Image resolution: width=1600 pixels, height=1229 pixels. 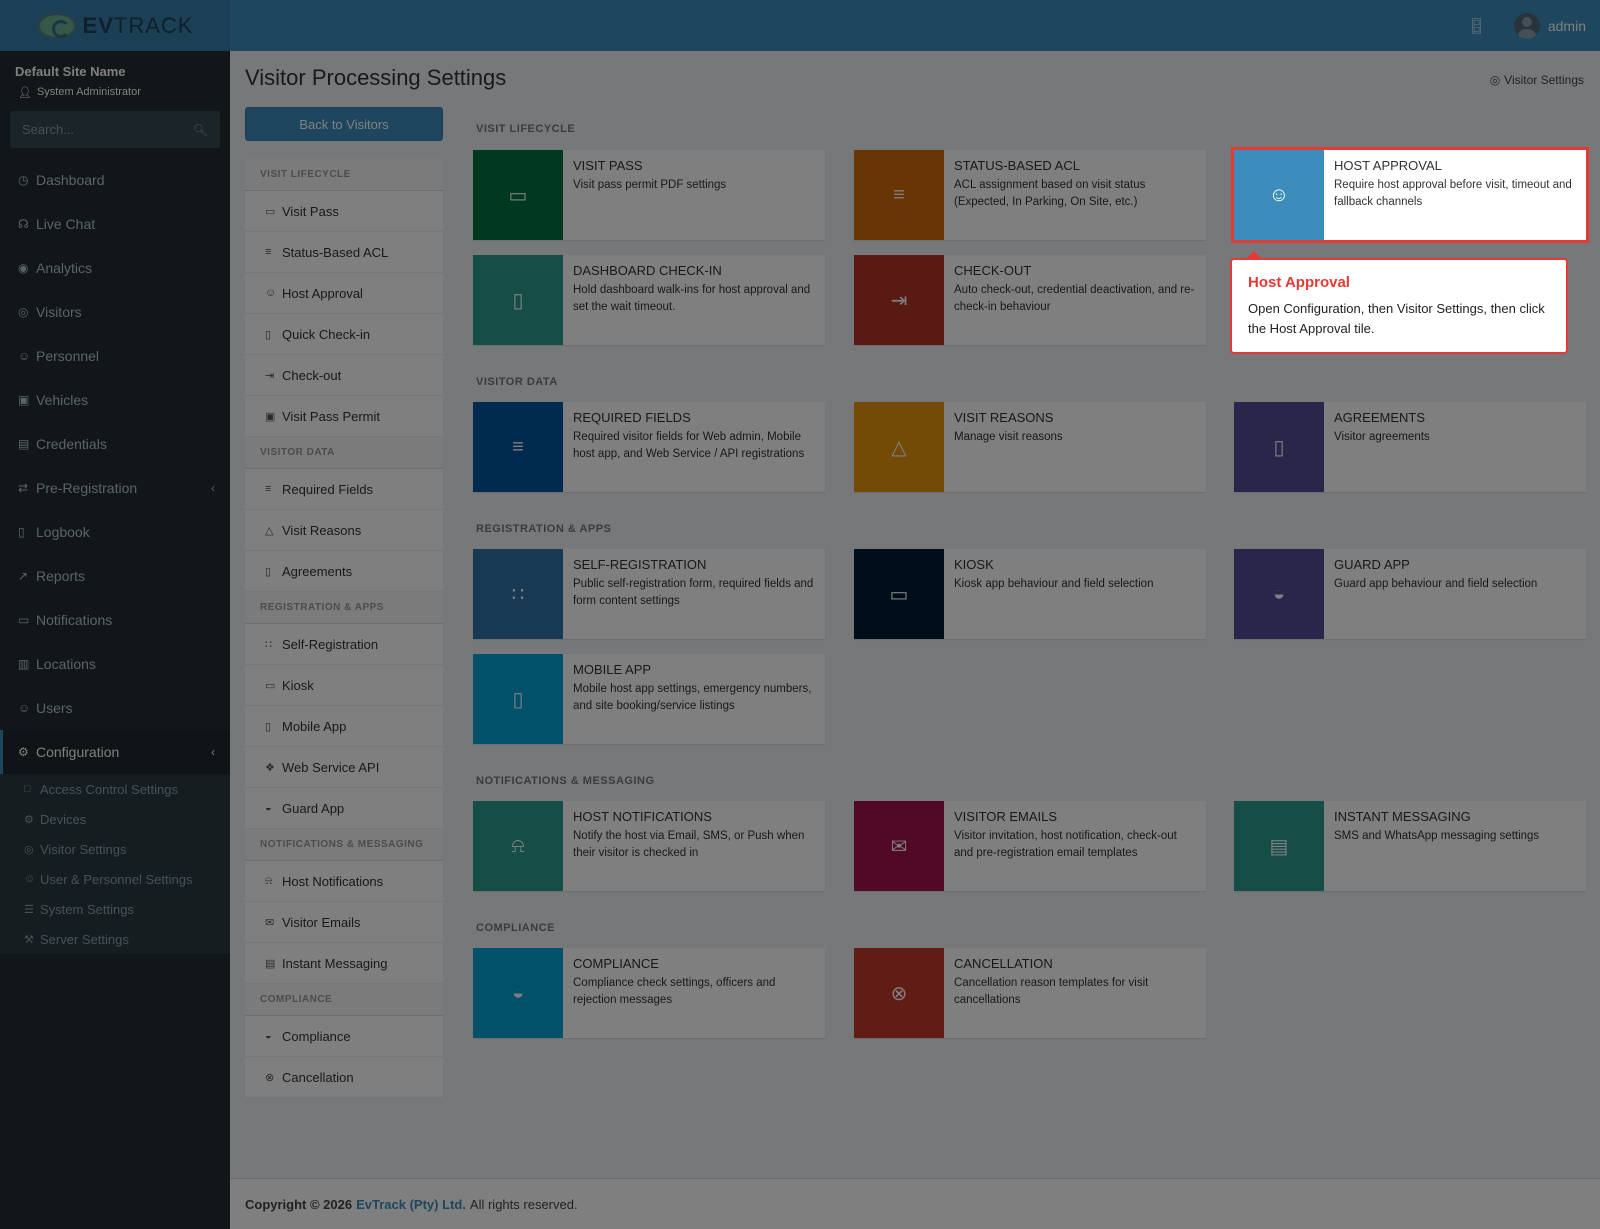 What do you see at coordinates (1299, 282) in the screenshot?
I see `tooltip-title: Host Approval` at bounding box center [1299, 282].